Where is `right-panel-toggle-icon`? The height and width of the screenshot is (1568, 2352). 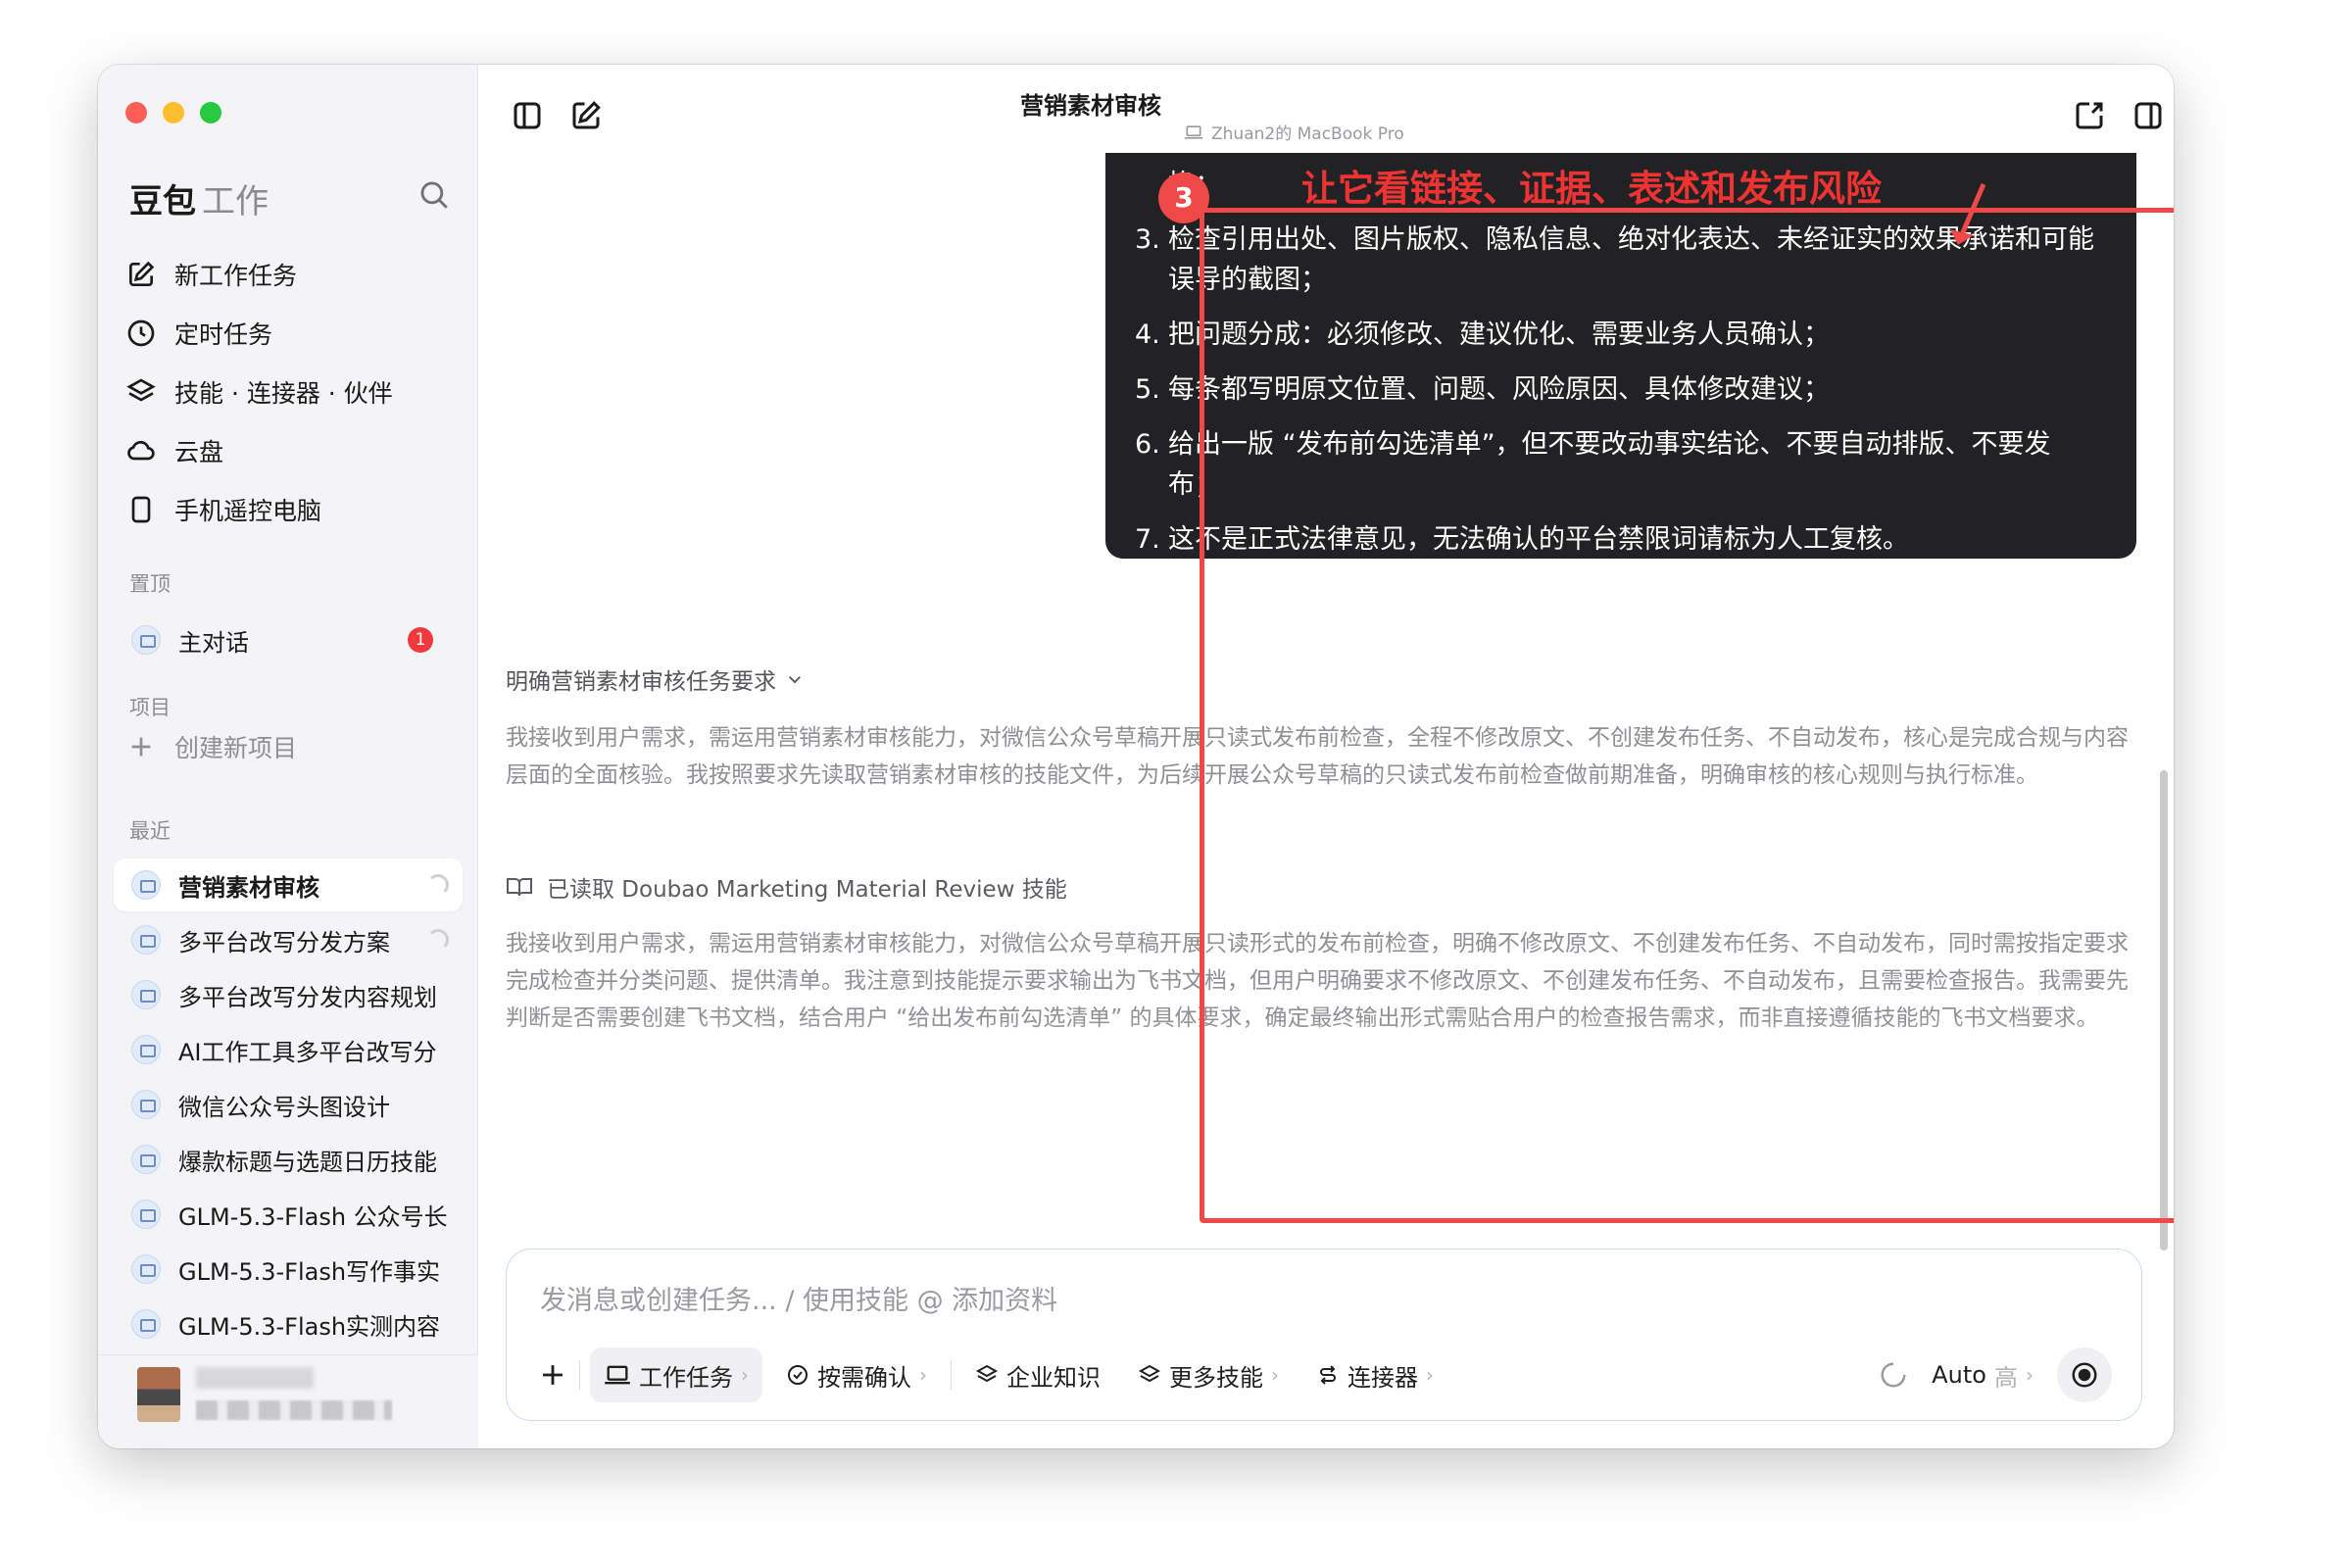
right-panel-toggle-icon is located at coordinates (2148, 115).